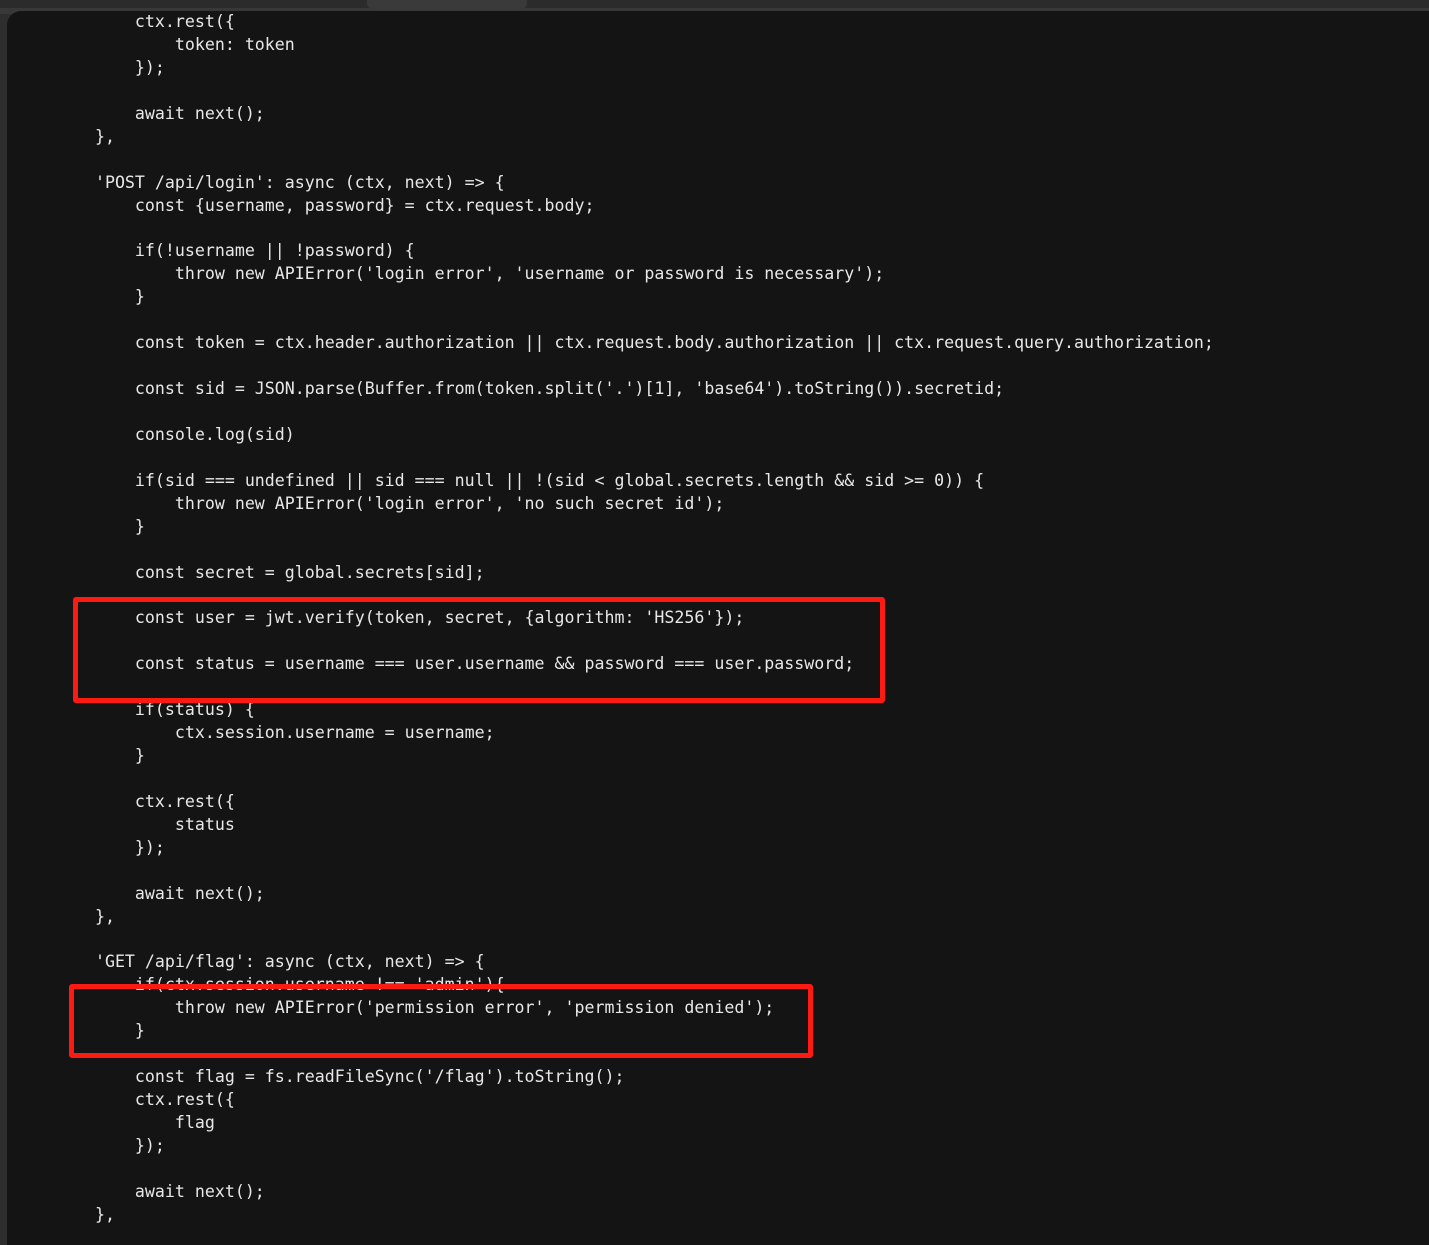  I want to click on code-line: if(ctx.session.username !== 'admin'){, so click(280, 985).